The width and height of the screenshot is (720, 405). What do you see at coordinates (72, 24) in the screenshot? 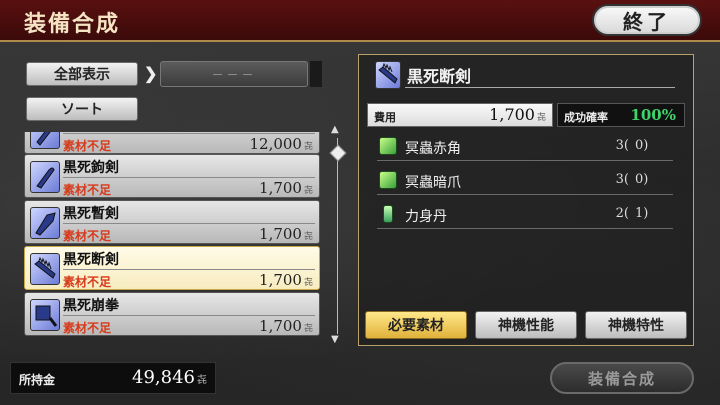
I see `page-title: 装備合成` at bounding box center [72, 24].